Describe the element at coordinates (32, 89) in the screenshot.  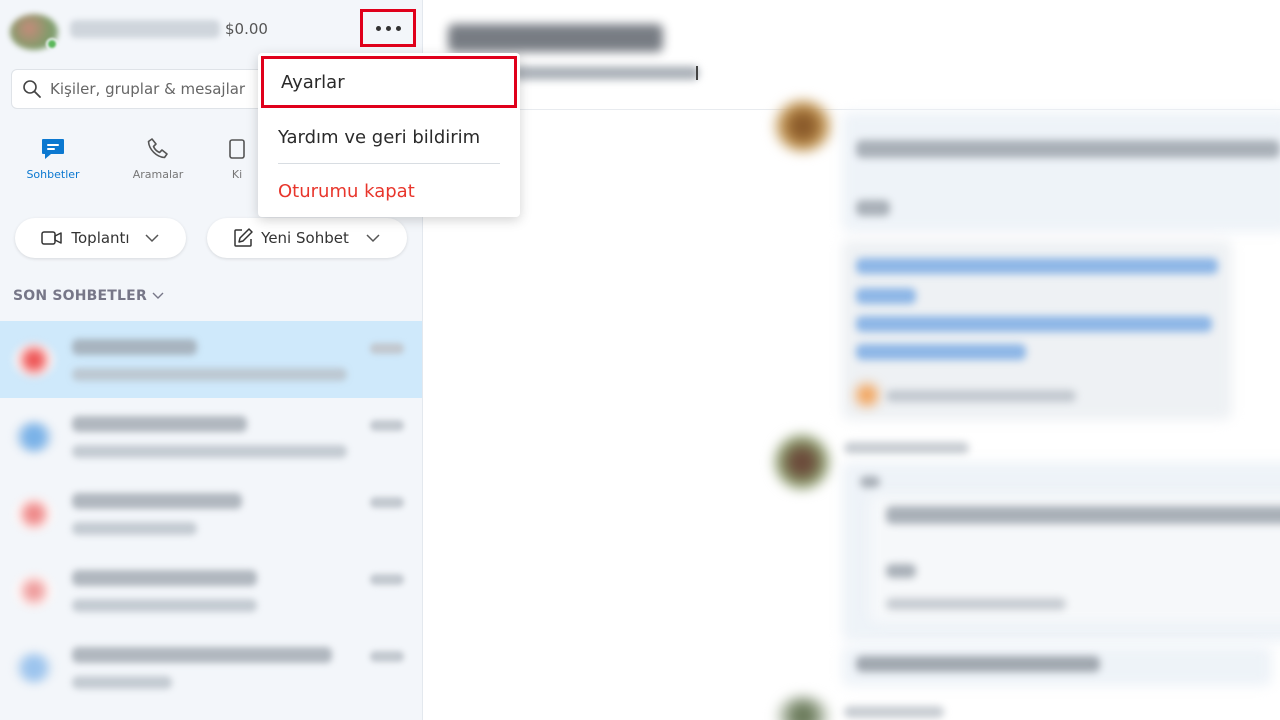
I see `search-icon` at that location.